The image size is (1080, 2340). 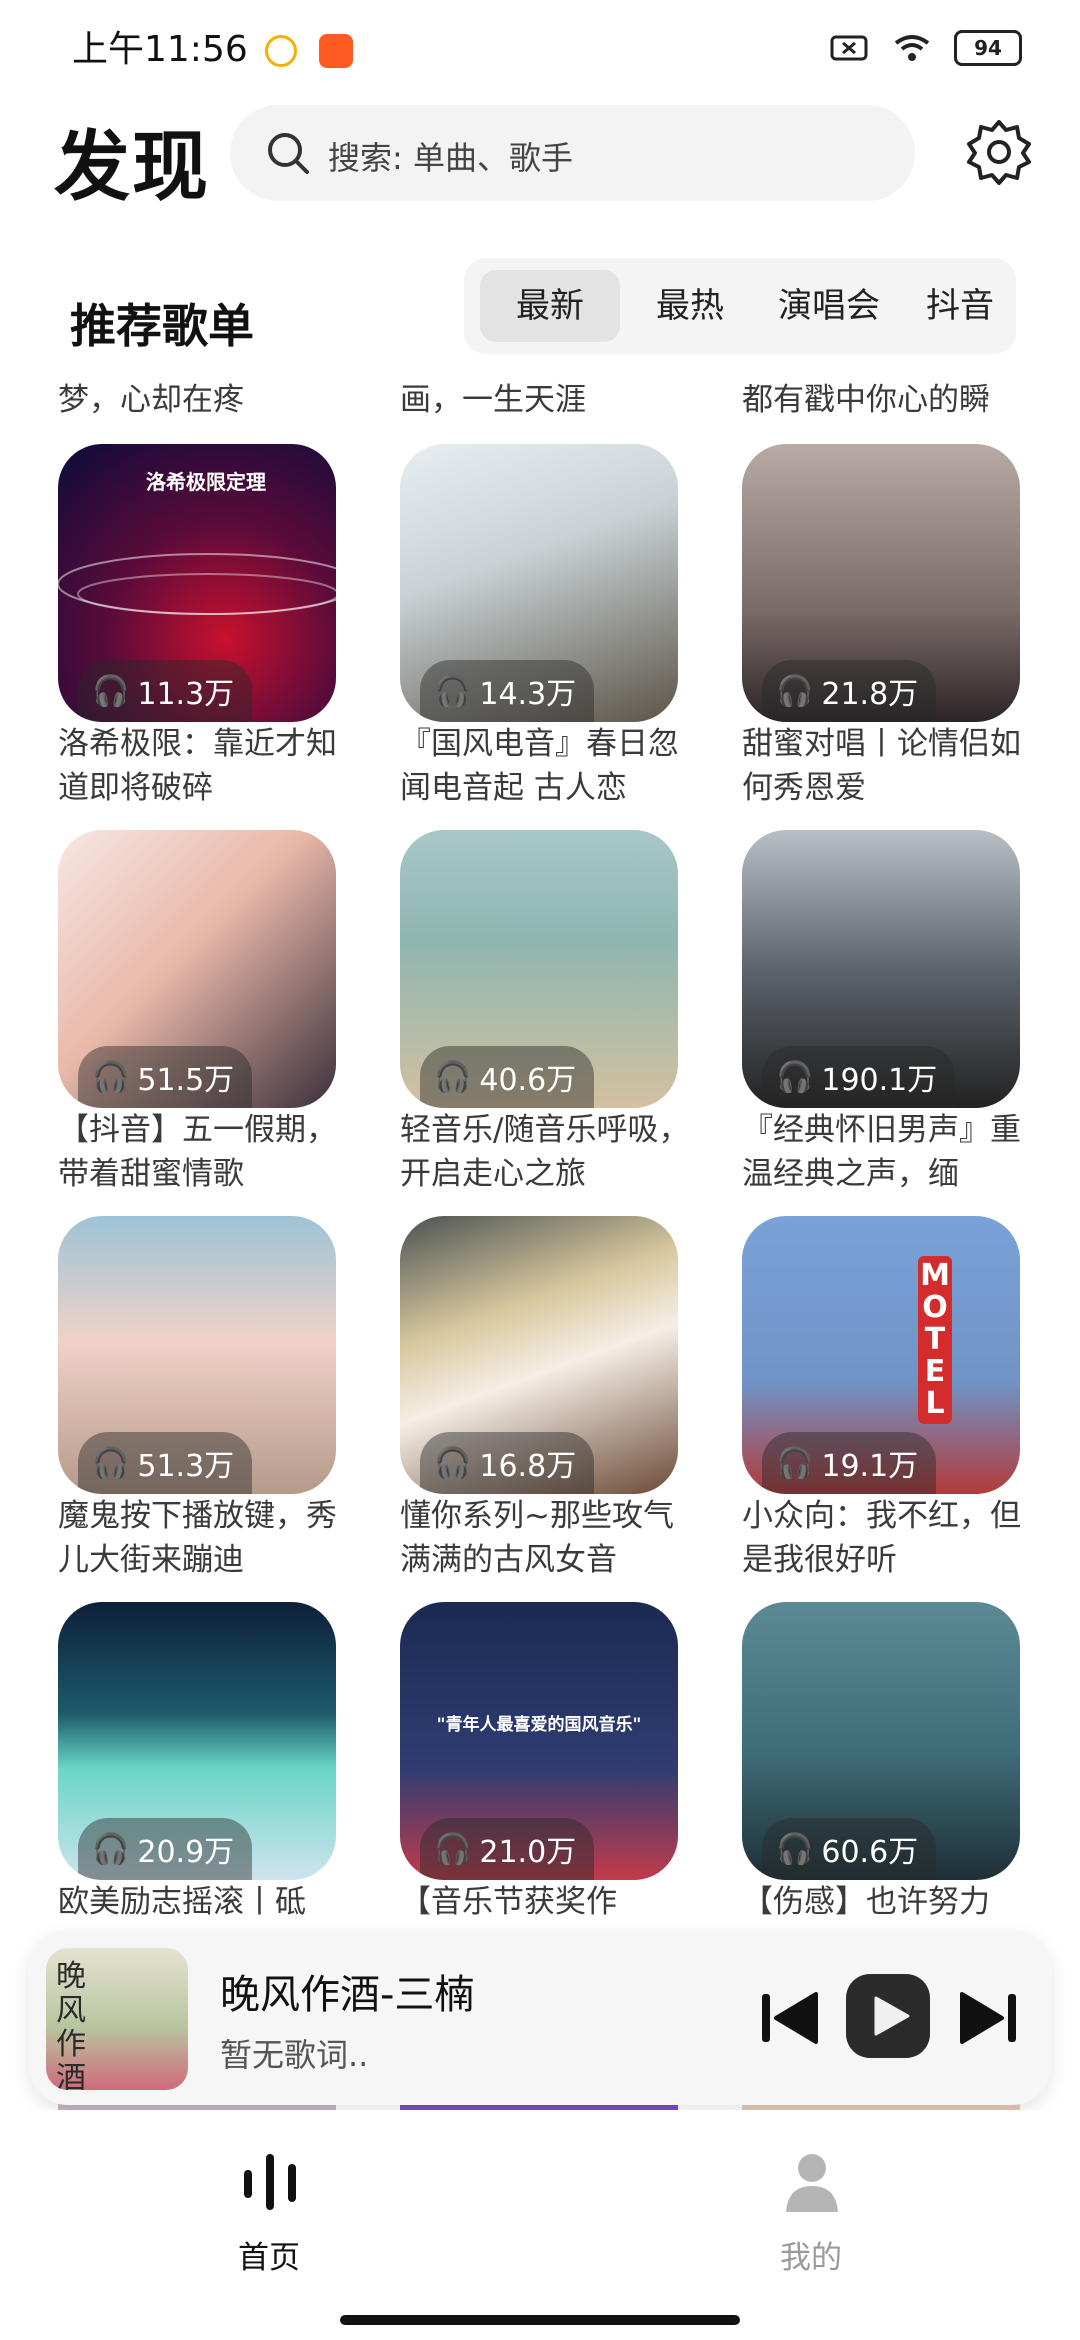 What do you see at coordinates (71, 2025) in the screenshot?
I see `cover-caption: 晚风作酒` at bounding box center [71, 2025].